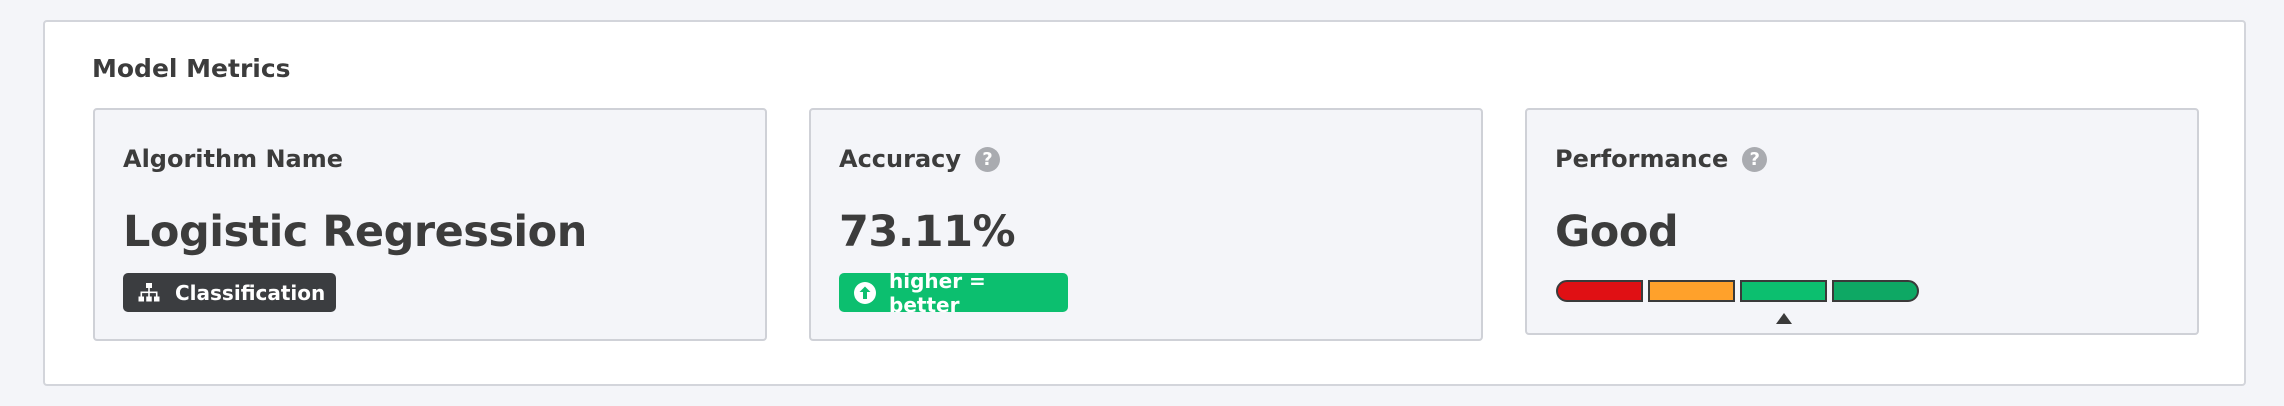 This screenshot has width=2284, height=406. What do you see at coordinates (1737, 291) in the screenshot?
I see `performance-scale` at bounding box center [1737, 291].